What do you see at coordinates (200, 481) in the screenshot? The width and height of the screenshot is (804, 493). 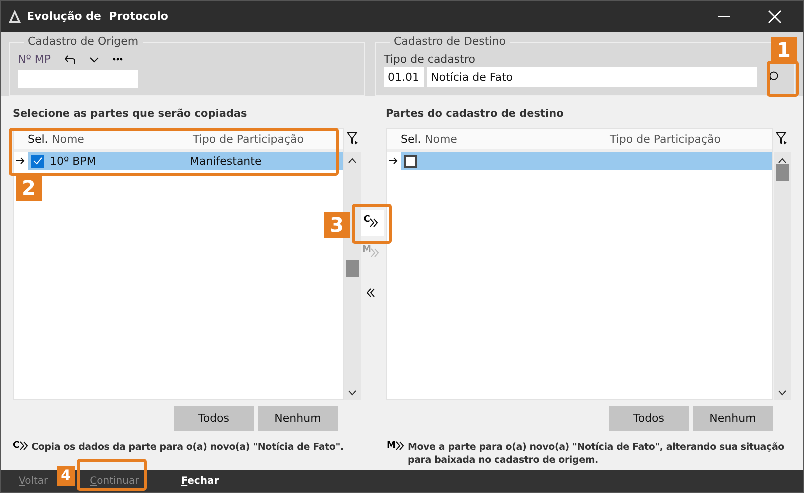 I see `footer-button: Fechar` at bounding box center [200, 481].